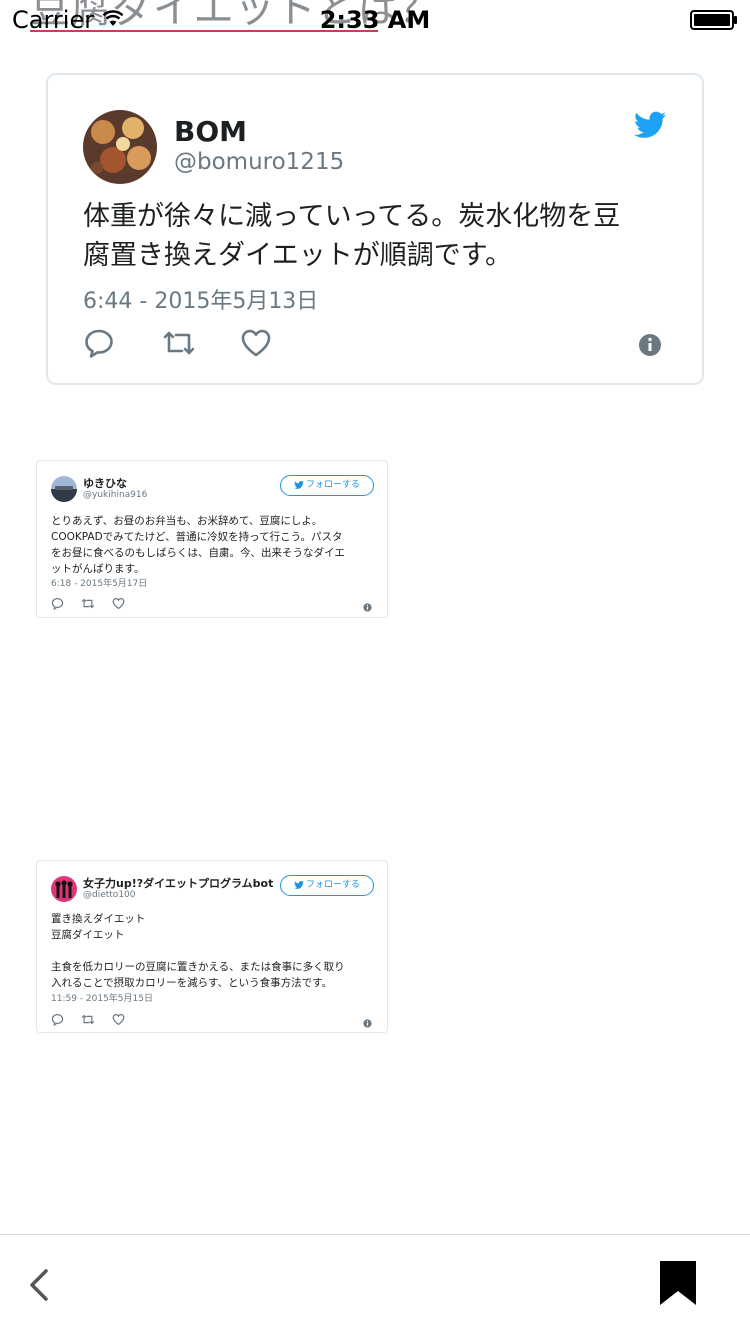 This screenshot has height=1334, width=750. Describe the element at coordinates (352, 216) in the screenshot. I see `tweet-text-line: 体重が徐々に減っていってる。炭水化物を豆` at that location.